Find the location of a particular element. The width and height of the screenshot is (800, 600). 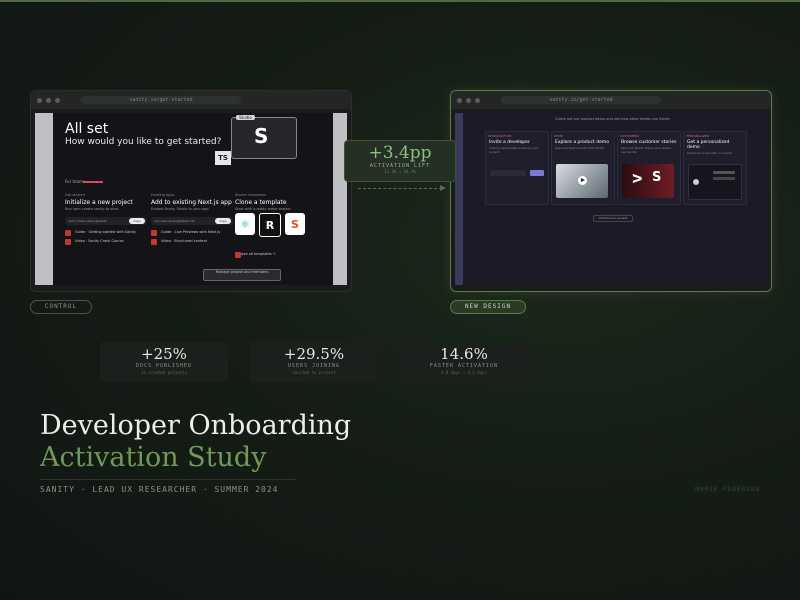

card-tag: PERSONALIZED is located at coordinates (698, 136).